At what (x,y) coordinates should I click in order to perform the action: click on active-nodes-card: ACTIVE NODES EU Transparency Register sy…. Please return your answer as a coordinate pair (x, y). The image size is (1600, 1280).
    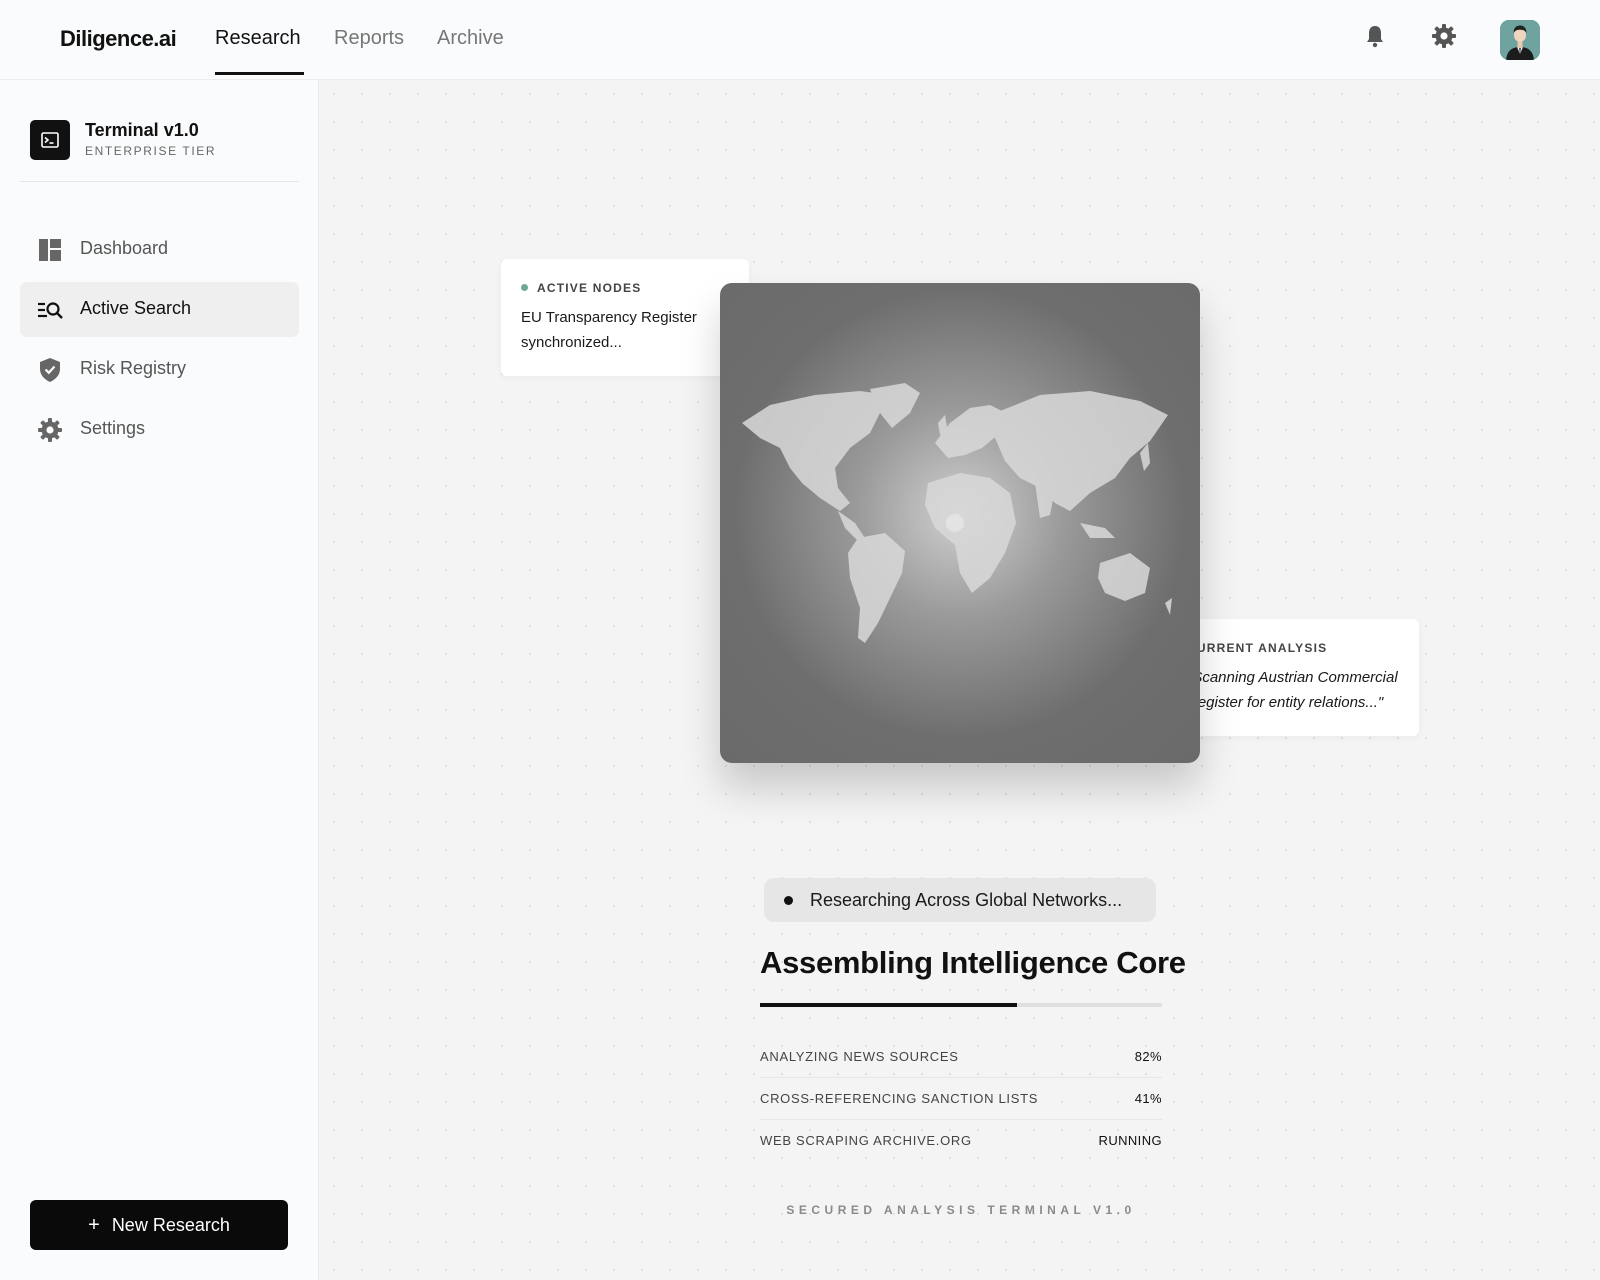
    Looking at the image, I should click on (625, 317).